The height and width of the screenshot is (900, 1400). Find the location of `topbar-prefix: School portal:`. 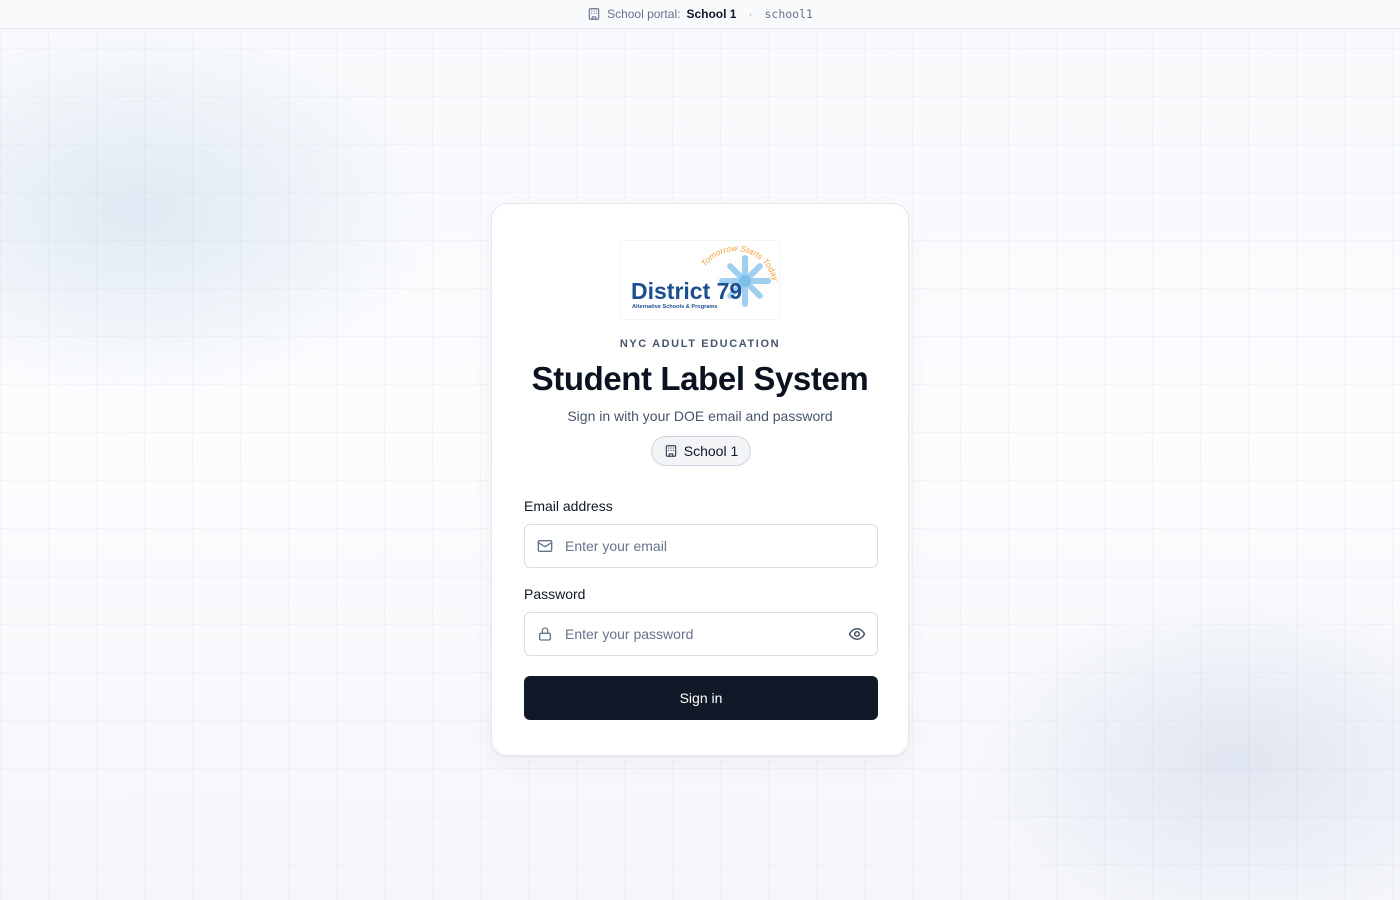

topbar-prefix: School portal: is located at coordinates (644, 14).